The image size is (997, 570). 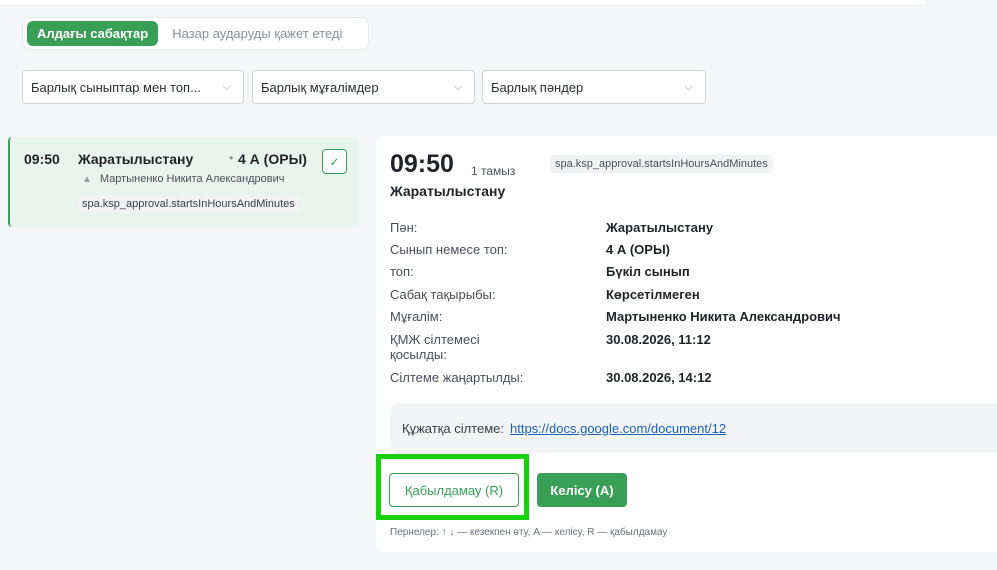 What do you see at coordinates (648, 271) in the screenshot?
I see `detail-row-value: Бүкіл сынып` at bounding box center [648, 271].